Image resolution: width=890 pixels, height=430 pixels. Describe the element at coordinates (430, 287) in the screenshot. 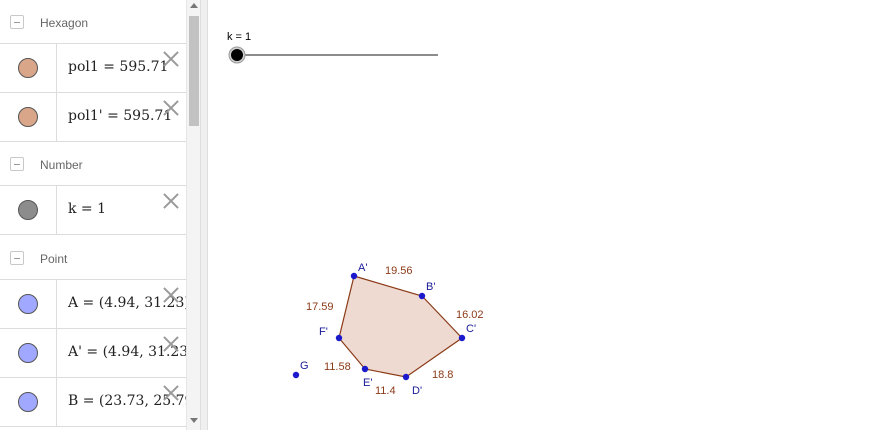

I see `point-label-b-prime: B'` at that location.